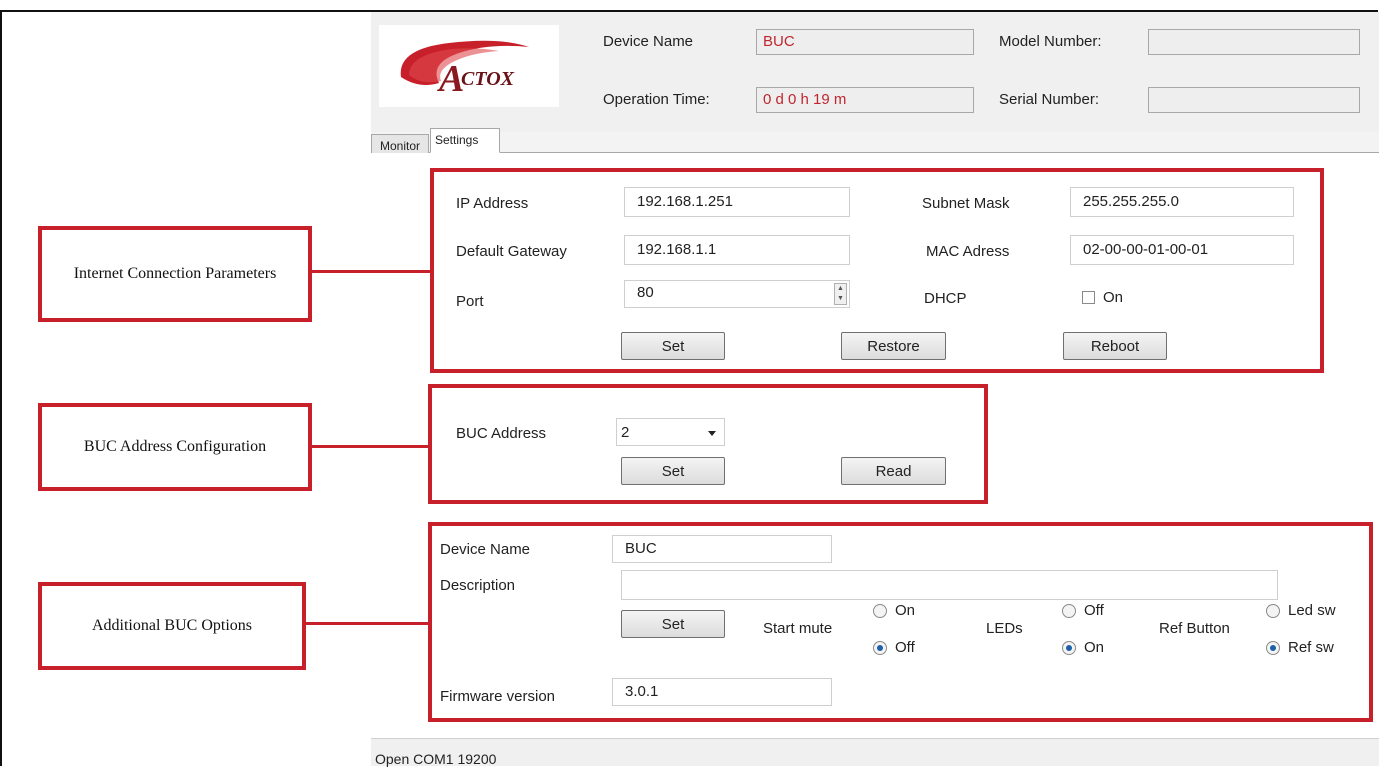  Describe the element at coordinates (1049, 99) in the screenshot. I see `serial-number-label: Serial Number:` at that location.